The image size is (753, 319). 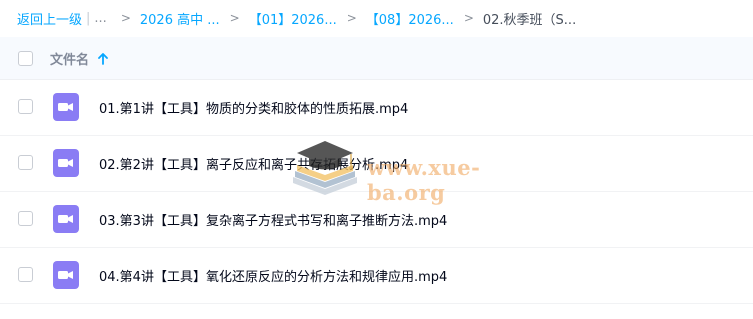 What do you see at coordinates (103, 58) in the screenshot?
I see `arrow-up-icon` at bounding box center [103, 58].